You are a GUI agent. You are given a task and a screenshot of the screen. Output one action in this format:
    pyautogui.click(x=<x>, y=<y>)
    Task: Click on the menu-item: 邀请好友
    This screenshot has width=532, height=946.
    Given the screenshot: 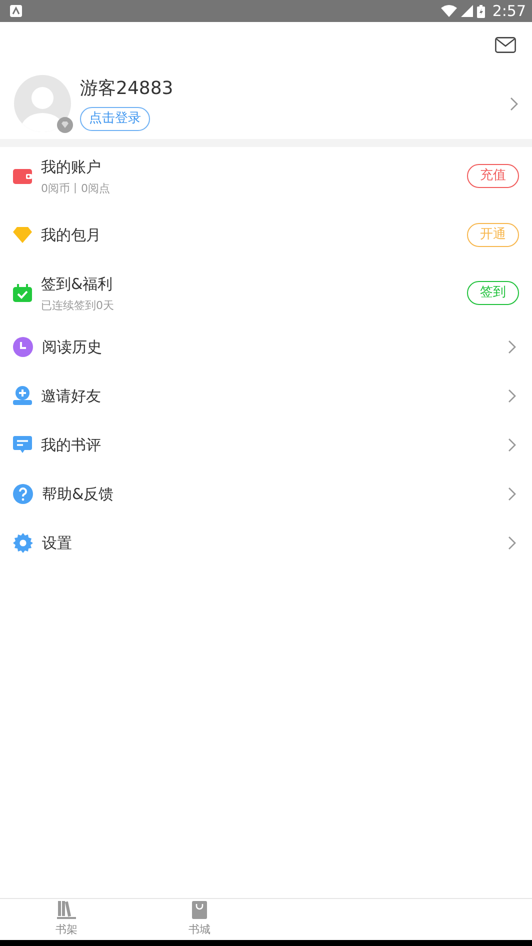 What is the action you would take?
    pyautogui.click(x=266, y=395)
    